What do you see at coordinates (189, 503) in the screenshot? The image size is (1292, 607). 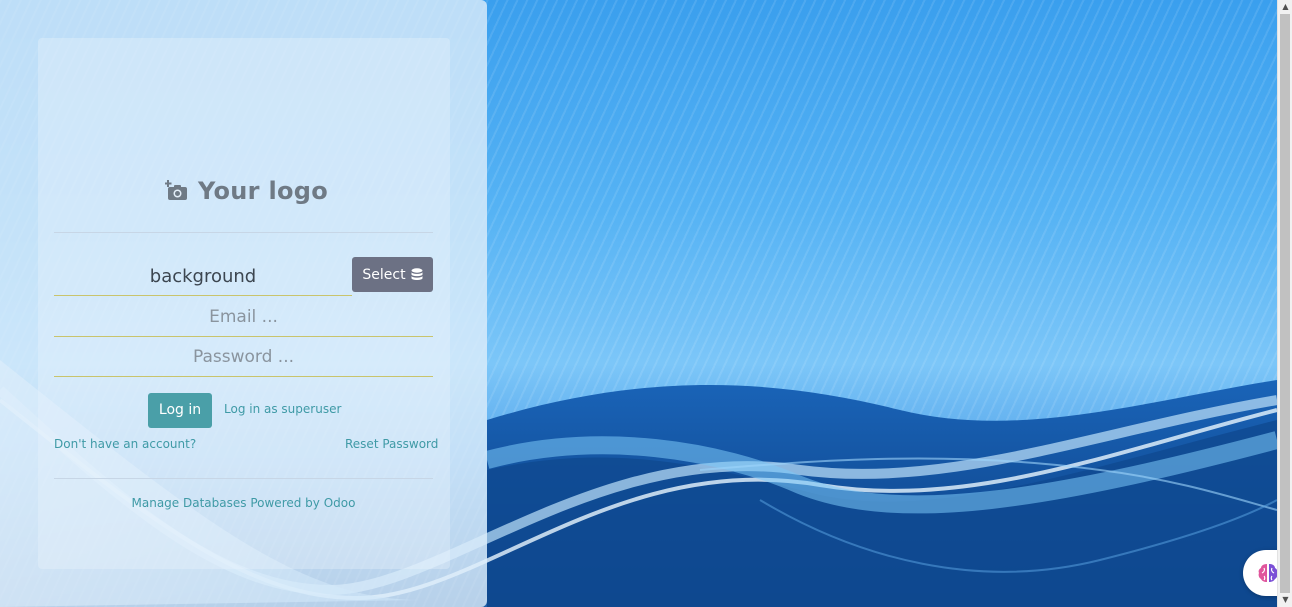 I see `manage-databases-link: Manage Databases` at bounding box center [189, 503].